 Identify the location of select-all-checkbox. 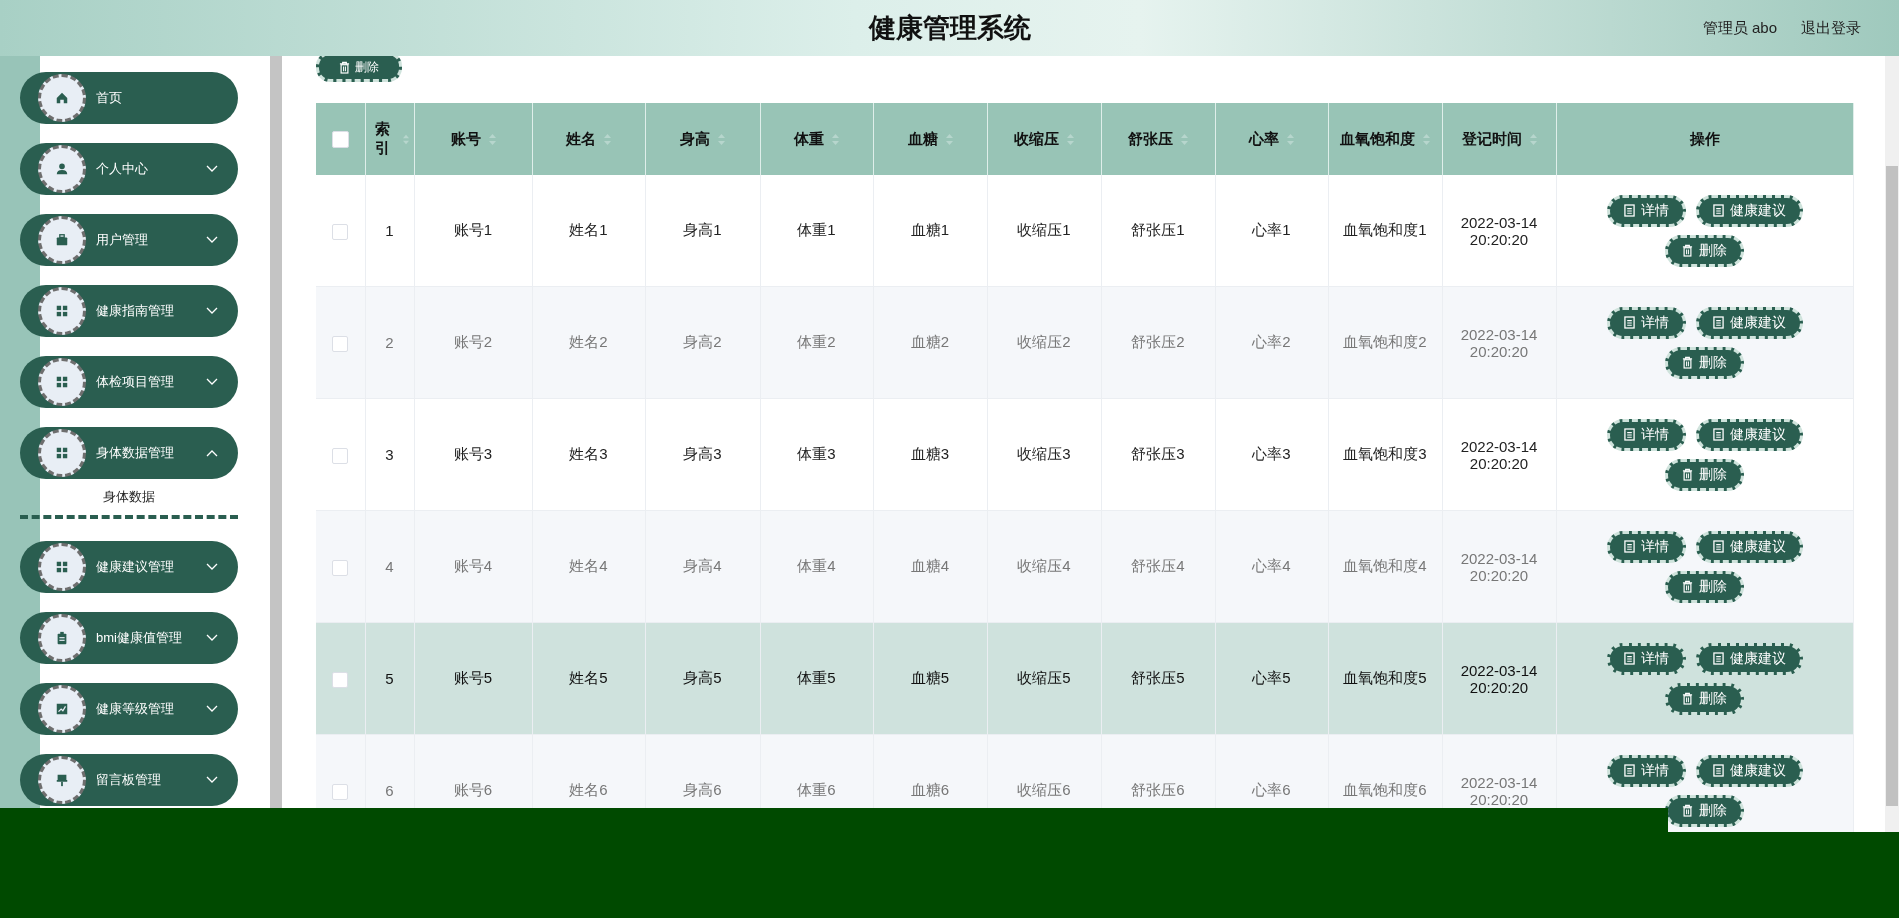
(340, 140).